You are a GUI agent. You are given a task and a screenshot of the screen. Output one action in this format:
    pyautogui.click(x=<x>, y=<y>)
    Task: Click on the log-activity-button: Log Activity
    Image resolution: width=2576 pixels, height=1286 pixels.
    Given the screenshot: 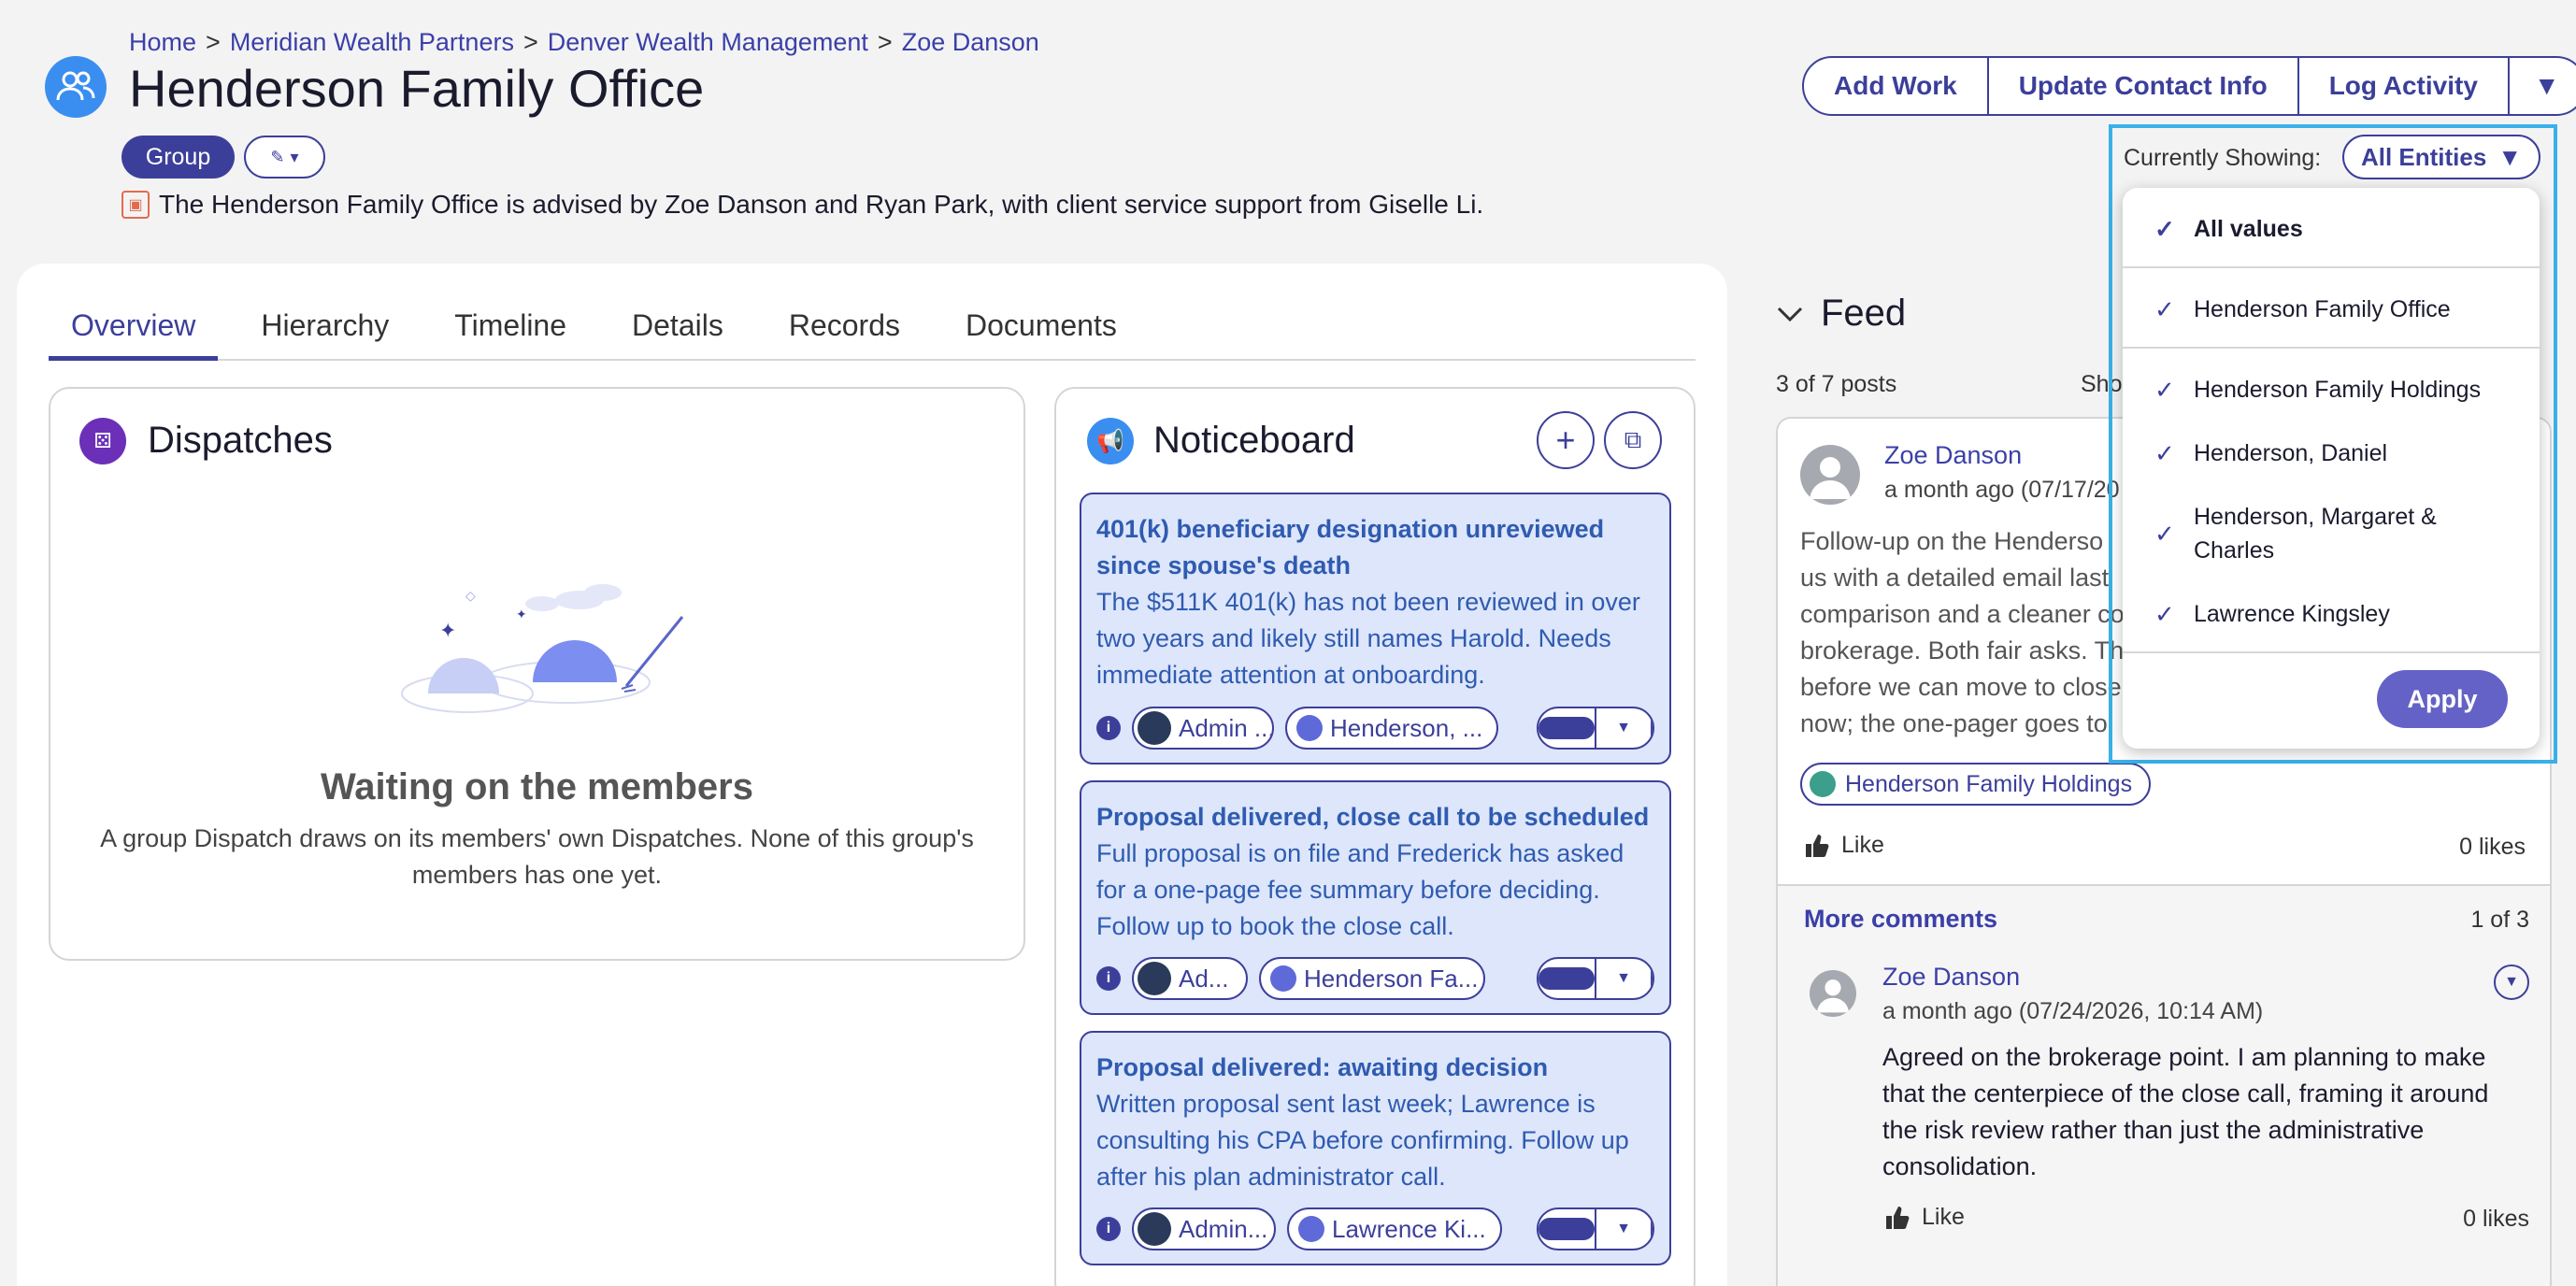 What is the action you would take?
    pyautogui.click(x=2404, y=86)
    